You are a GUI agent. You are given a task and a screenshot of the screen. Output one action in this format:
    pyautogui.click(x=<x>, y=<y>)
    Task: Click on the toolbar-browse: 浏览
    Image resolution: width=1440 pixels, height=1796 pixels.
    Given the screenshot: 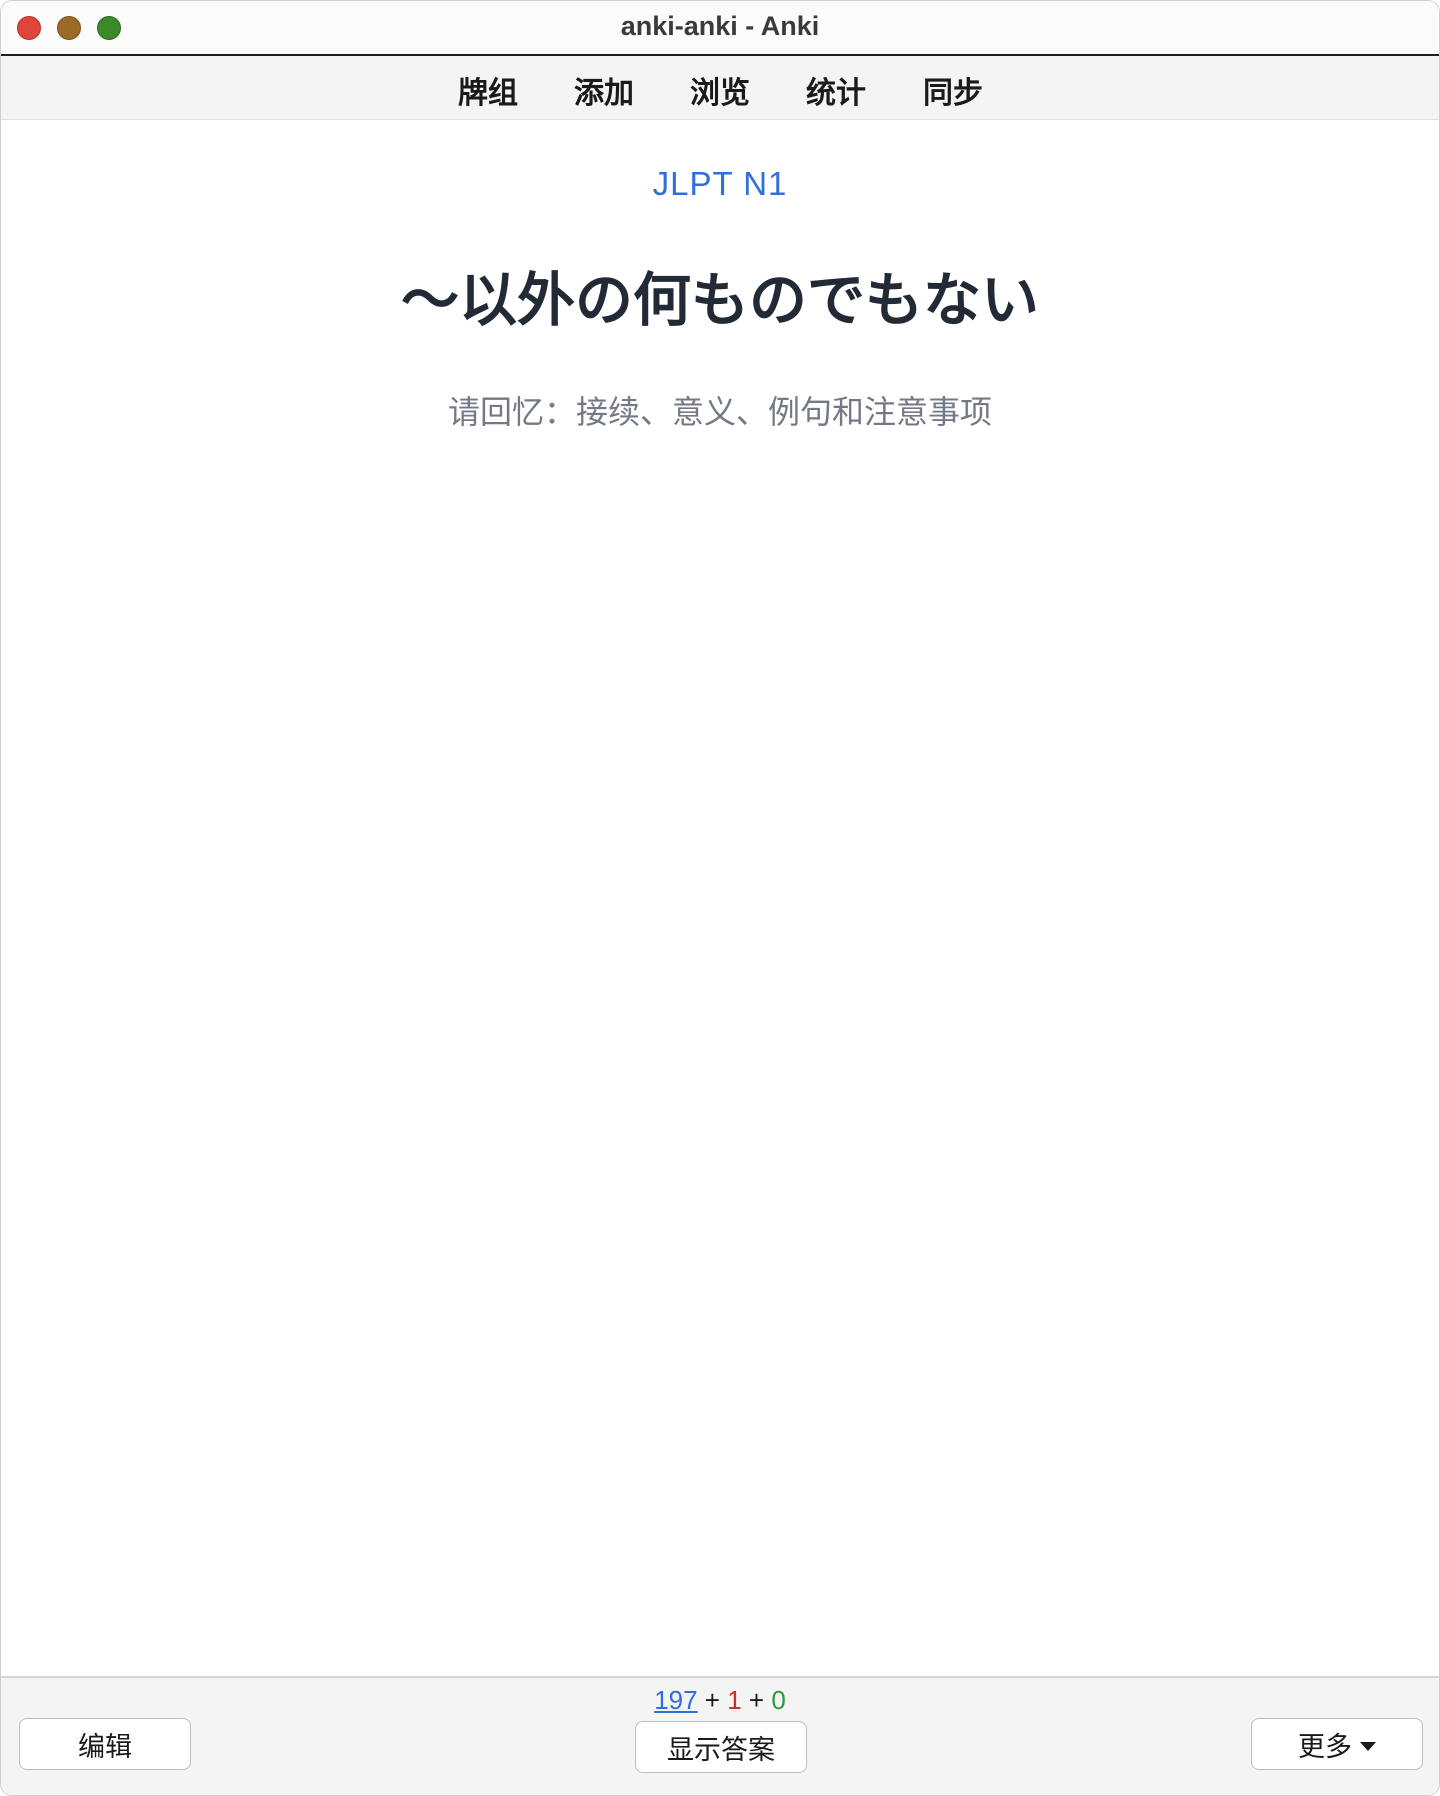 What is the action you would take?
    pyautogui.click(x=720, y=90)
    